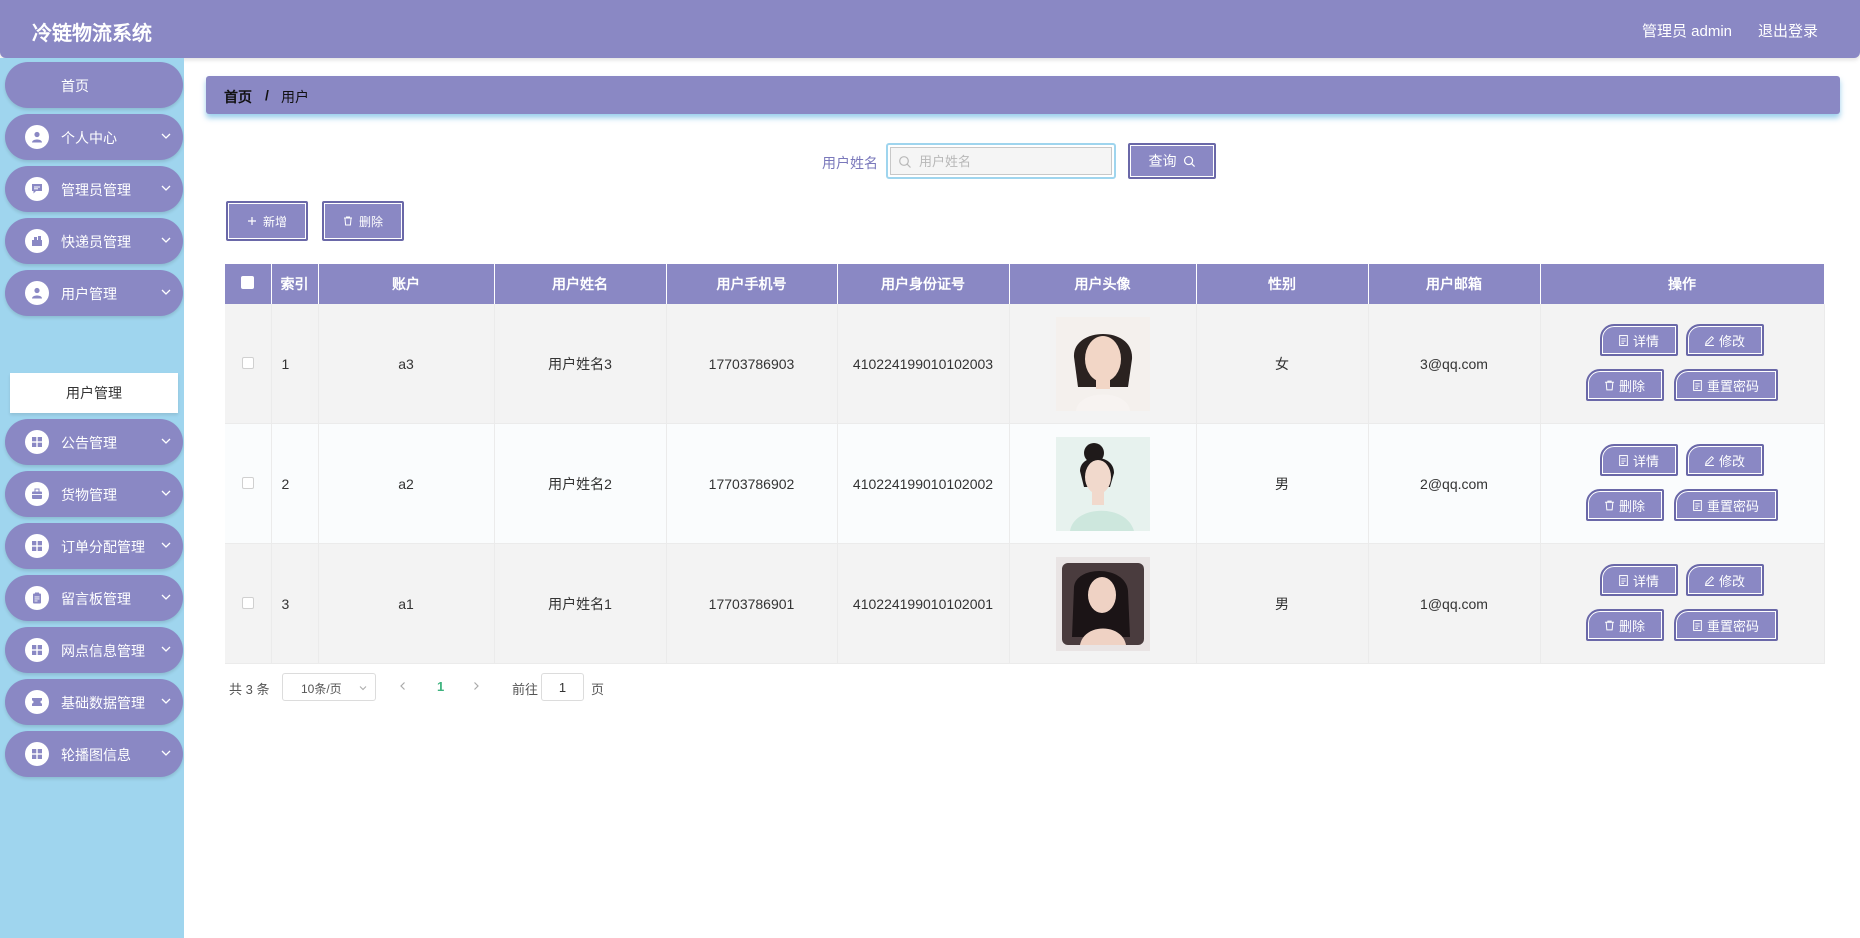 This screenshot has height=938, width=1860. What do you see at coordinates (295, 603) in the screenshot?
I see `row-index: 3` at bounding box center [295, 603].